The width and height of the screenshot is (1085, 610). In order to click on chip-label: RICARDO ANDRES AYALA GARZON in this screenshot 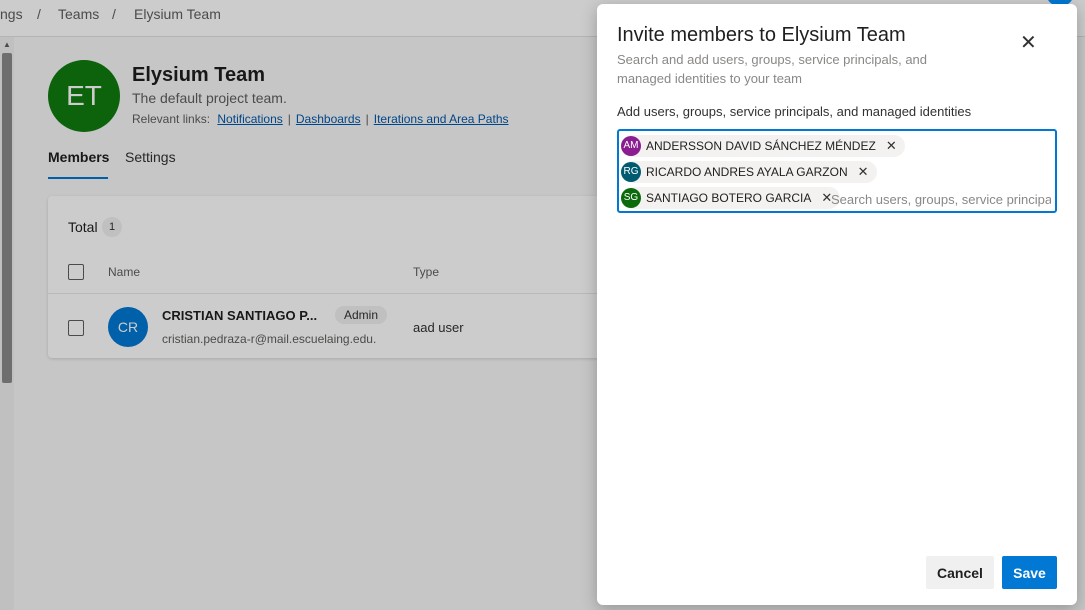, I will do `click(747, 172)`.